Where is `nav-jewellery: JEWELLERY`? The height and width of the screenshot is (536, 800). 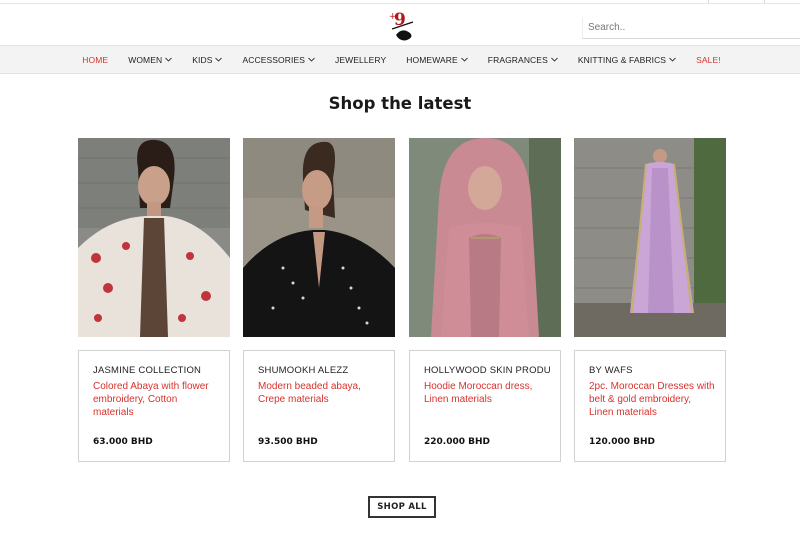
nav-jewellery: JEWELLERY is located at coordinates (360, 60).